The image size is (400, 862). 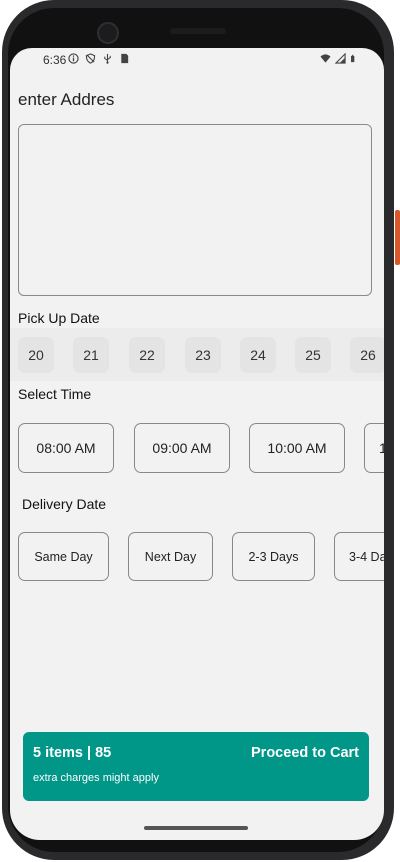 I want to click on status-icons-left, so click(x=99, y=58).